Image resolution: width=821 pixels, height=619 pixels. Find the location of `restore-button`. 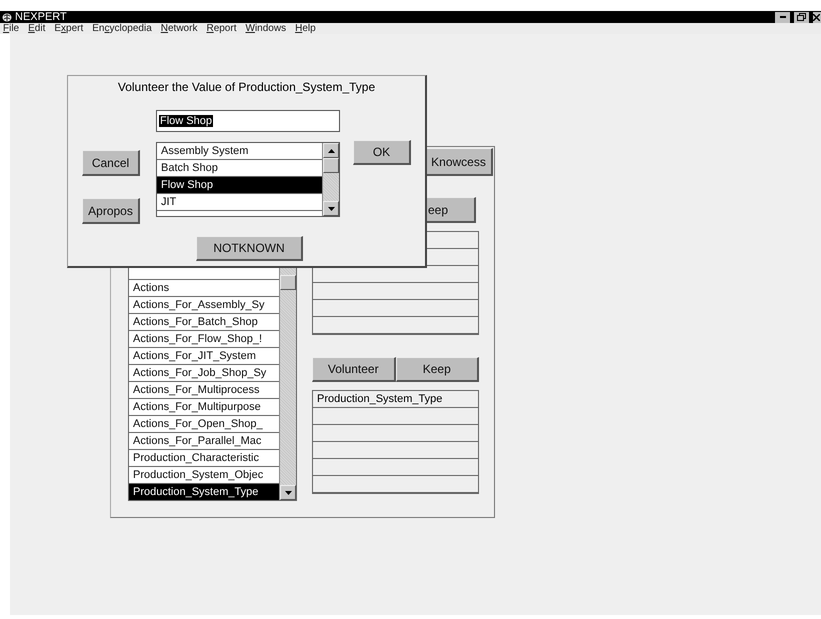

restore-button is located at coordinates (801, 17).